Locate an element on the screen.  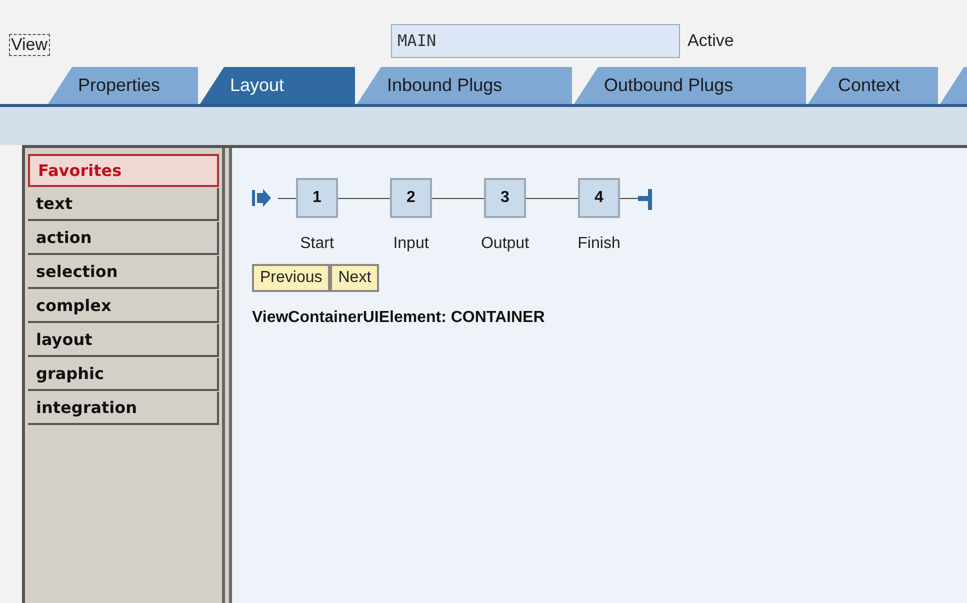
container-label: ViewContainerUIElement: CONTAINER is located at coordinates (399, 318).